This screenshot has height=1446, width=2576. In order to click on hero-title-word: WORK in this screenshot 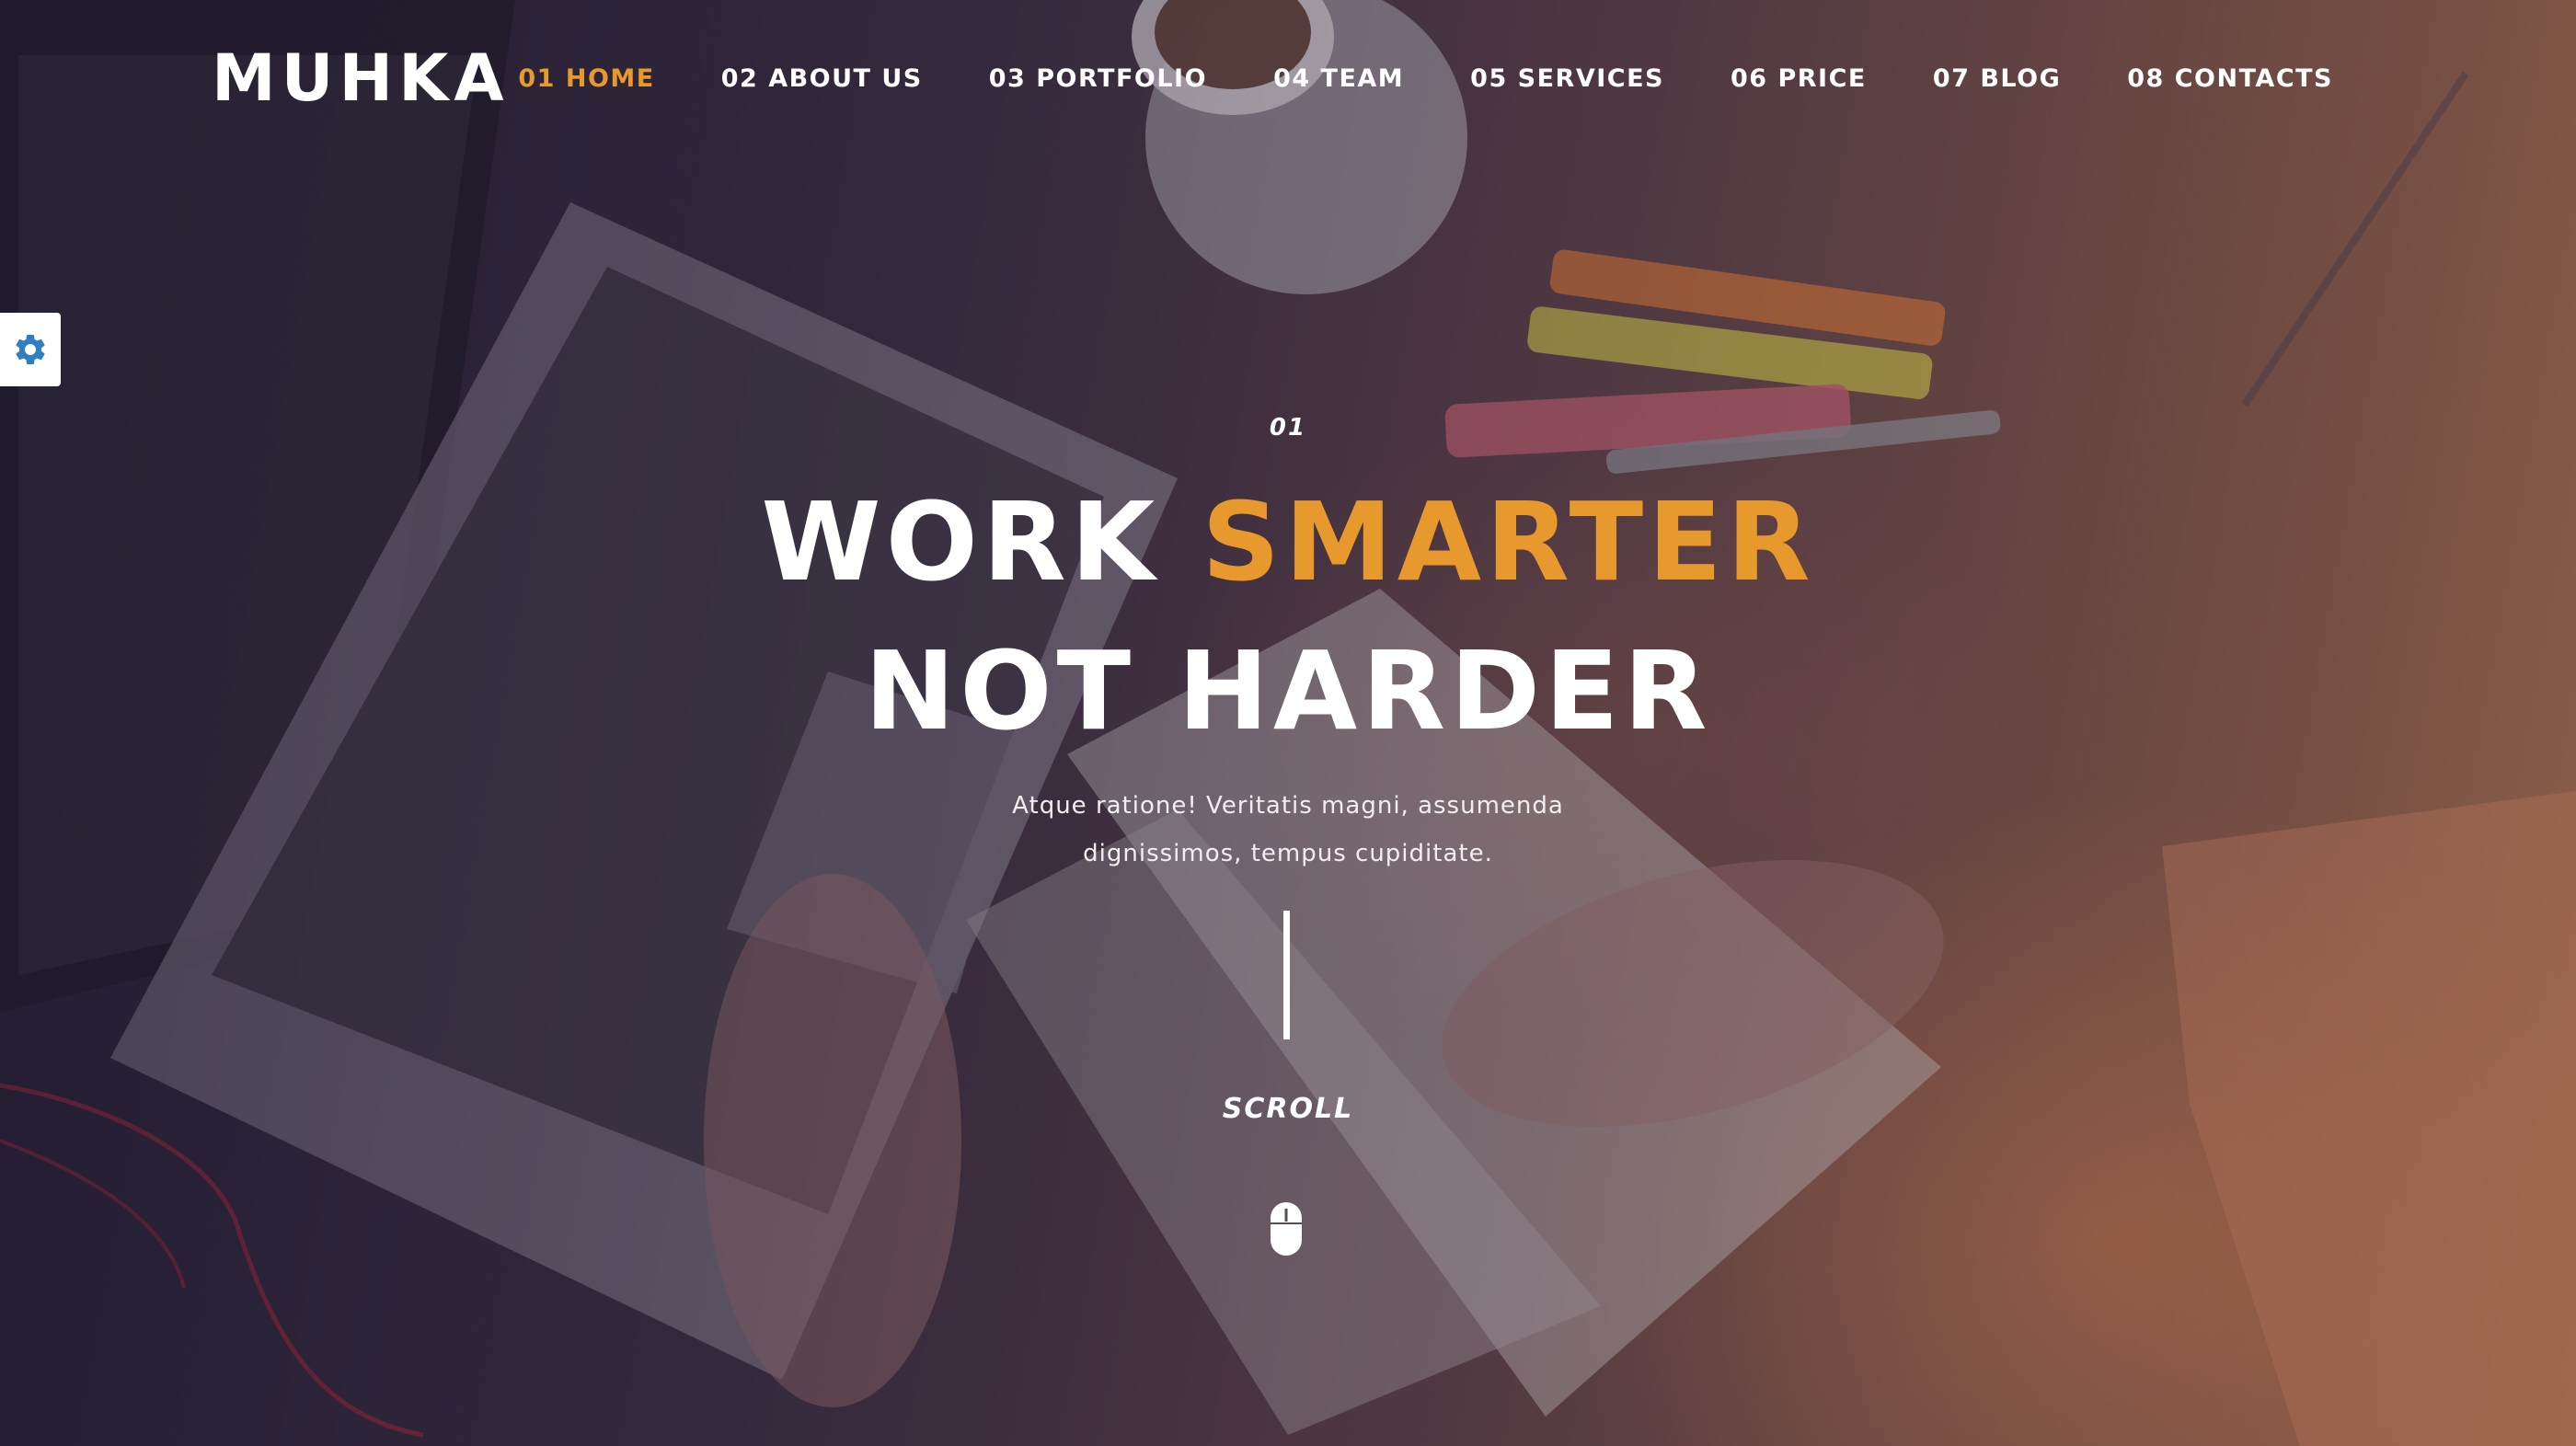, I will do `click(960, 541)`.